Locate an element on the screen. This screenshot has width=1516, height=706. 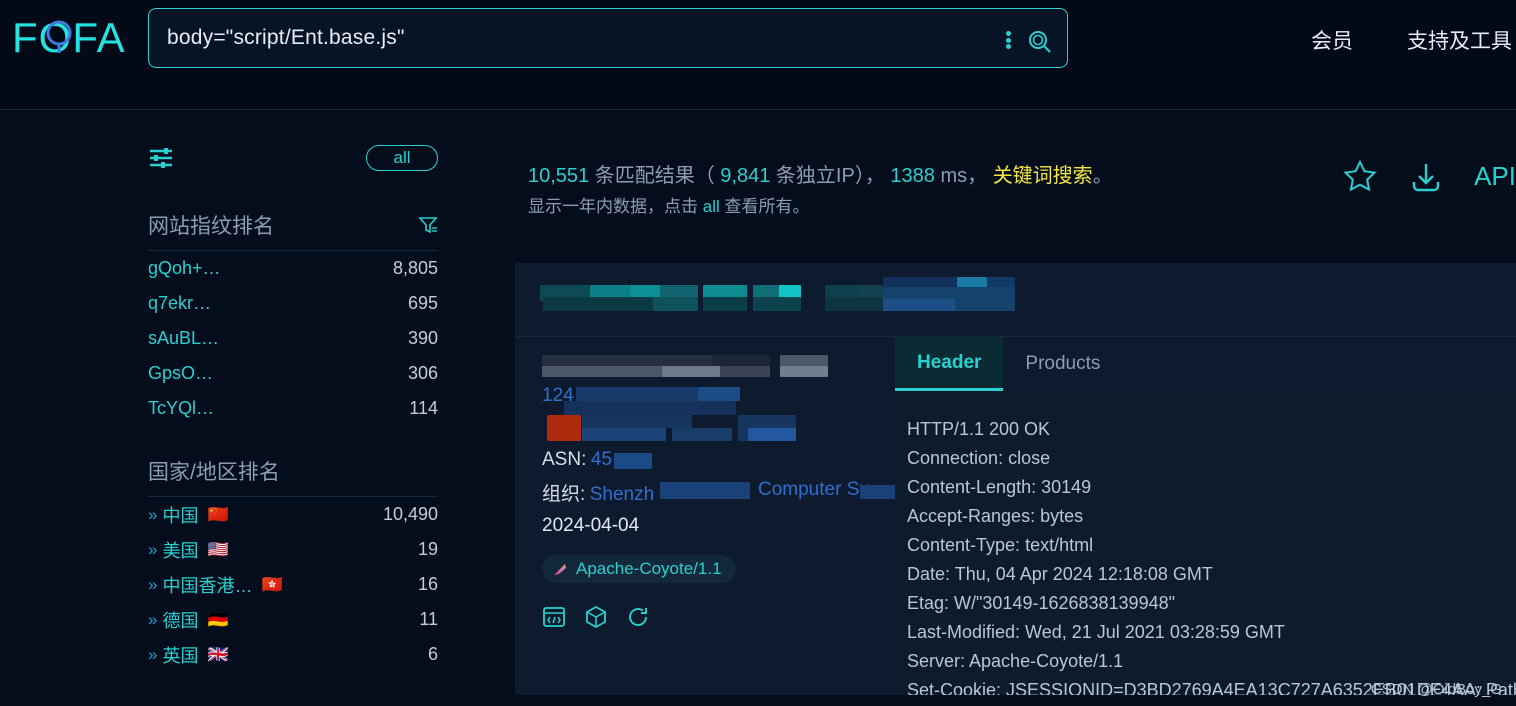
all-filter-button: all is located at coordinates (402, 158).